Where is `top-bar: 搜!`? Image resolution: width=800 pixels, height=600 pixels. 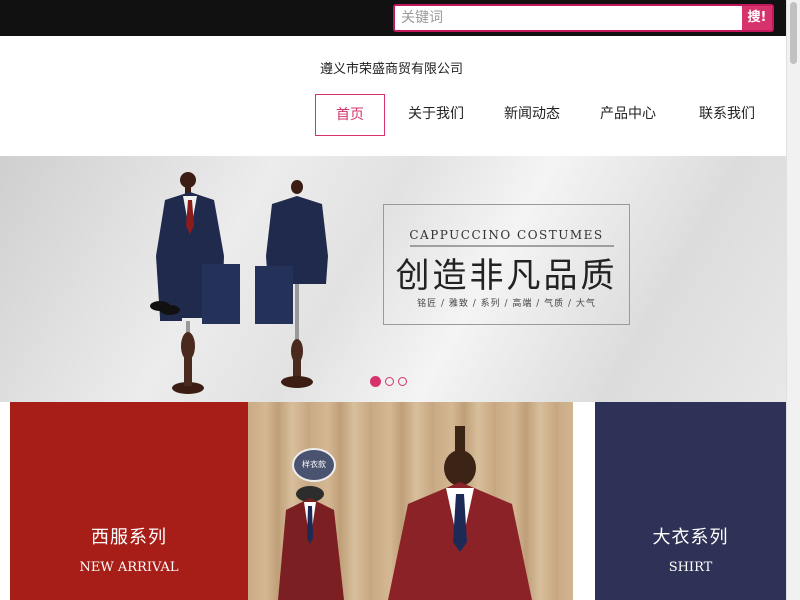
top-bar: 搜! is located at coordinates (393, 18).